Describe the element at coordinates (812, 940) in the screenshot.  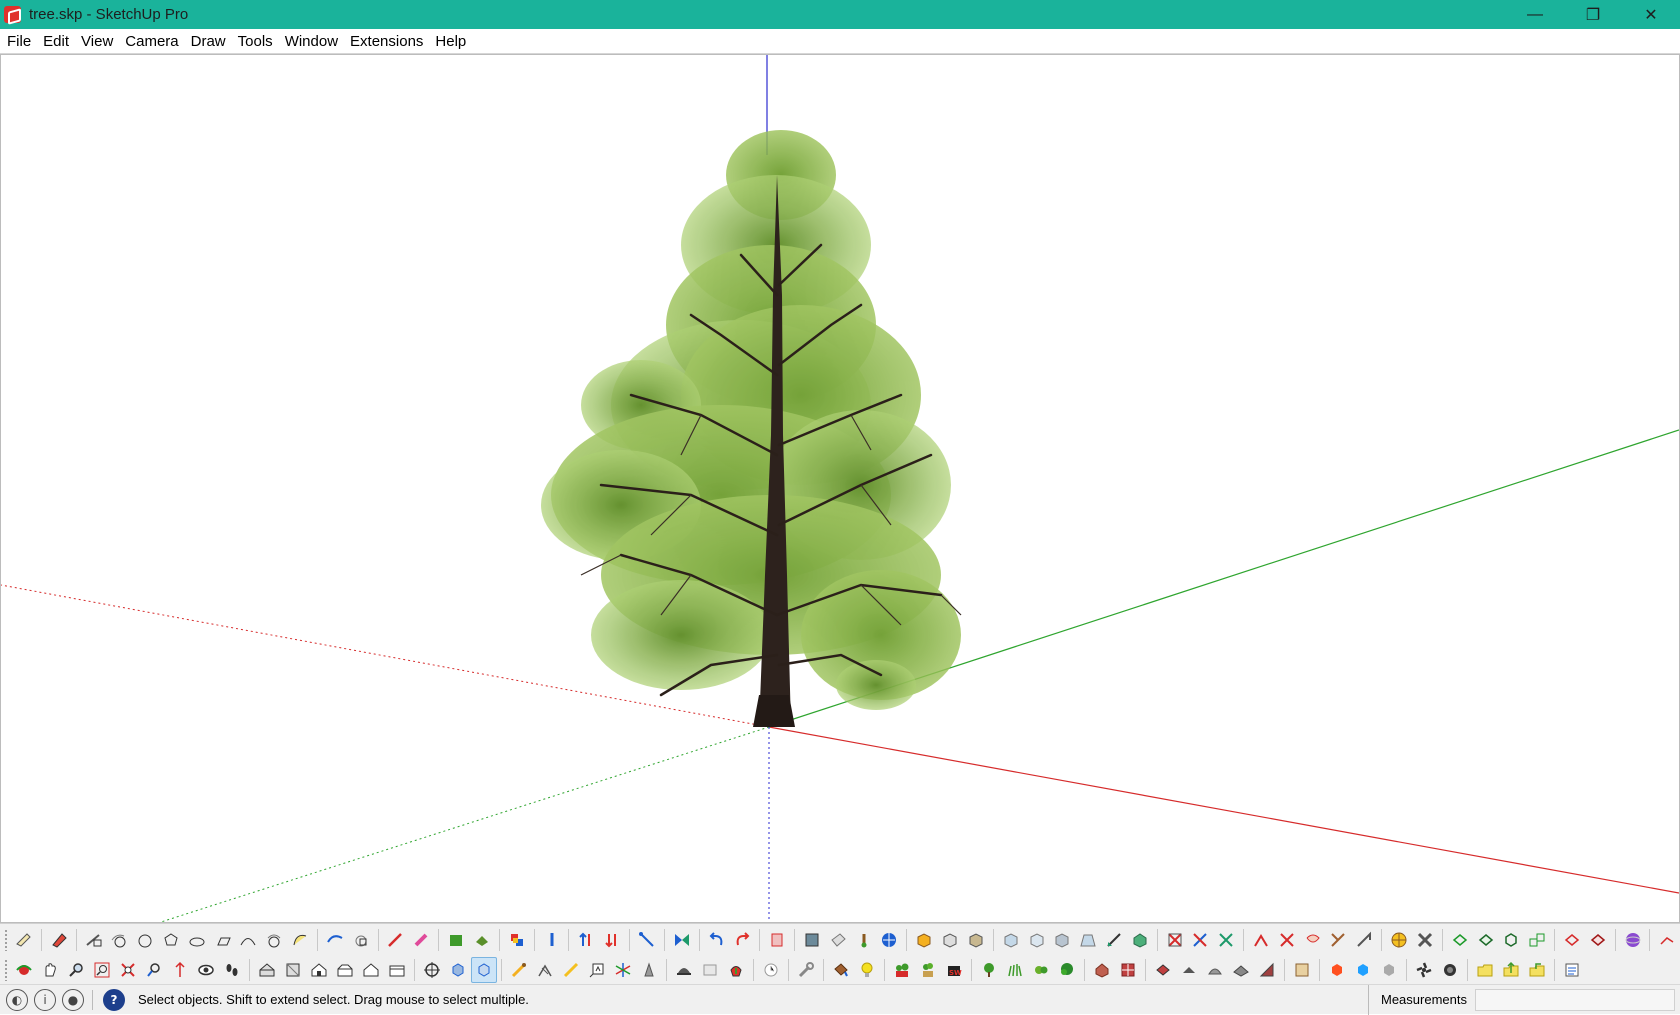
I see `warehouse-icon` at that location.